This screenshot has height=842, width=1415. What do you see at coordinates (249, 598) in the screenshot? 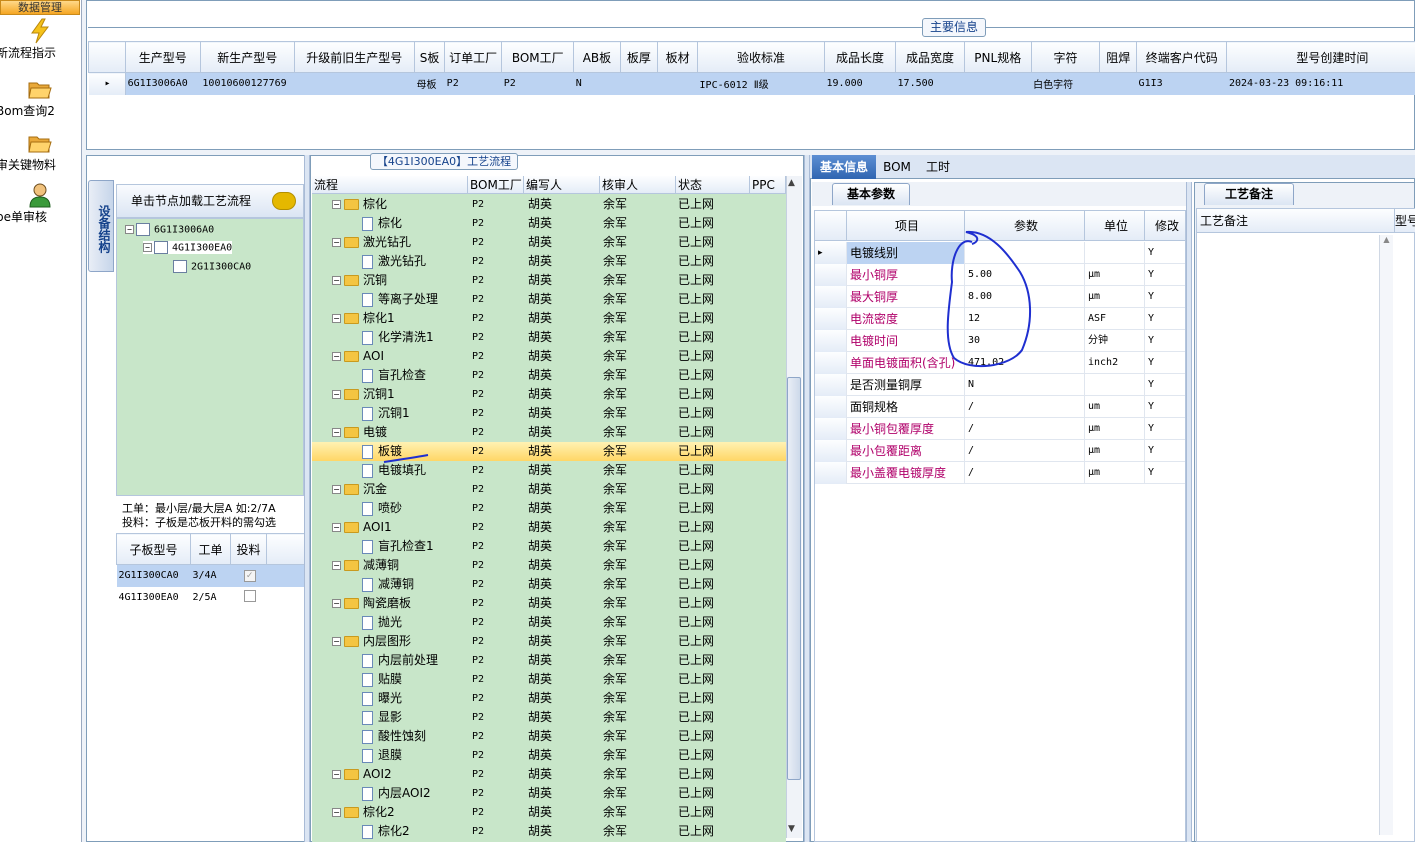
I see `checkbox` at bounding box center [249, 598].